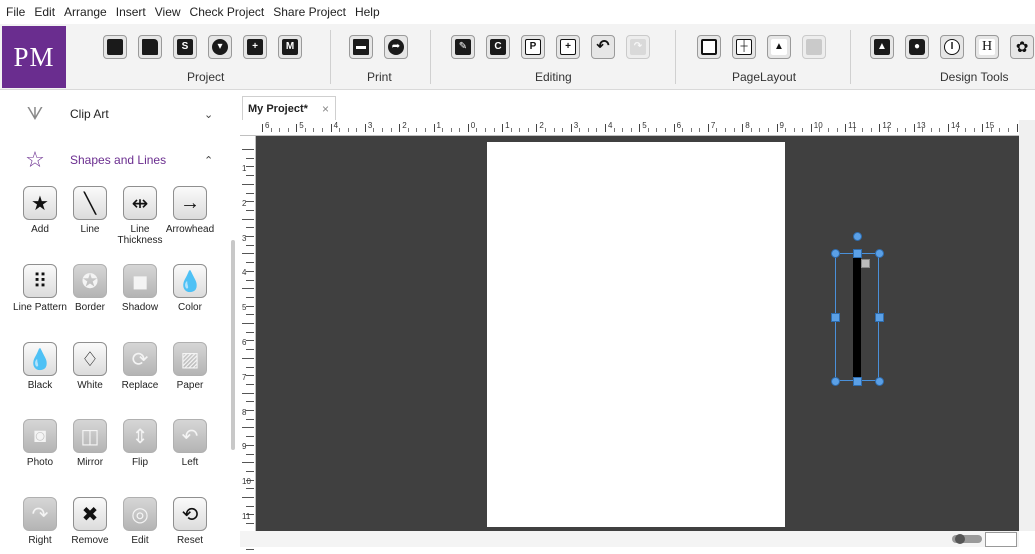 This screenshot has width=1035, height=554. I want to click on menu-view: View, so click(168, 12).